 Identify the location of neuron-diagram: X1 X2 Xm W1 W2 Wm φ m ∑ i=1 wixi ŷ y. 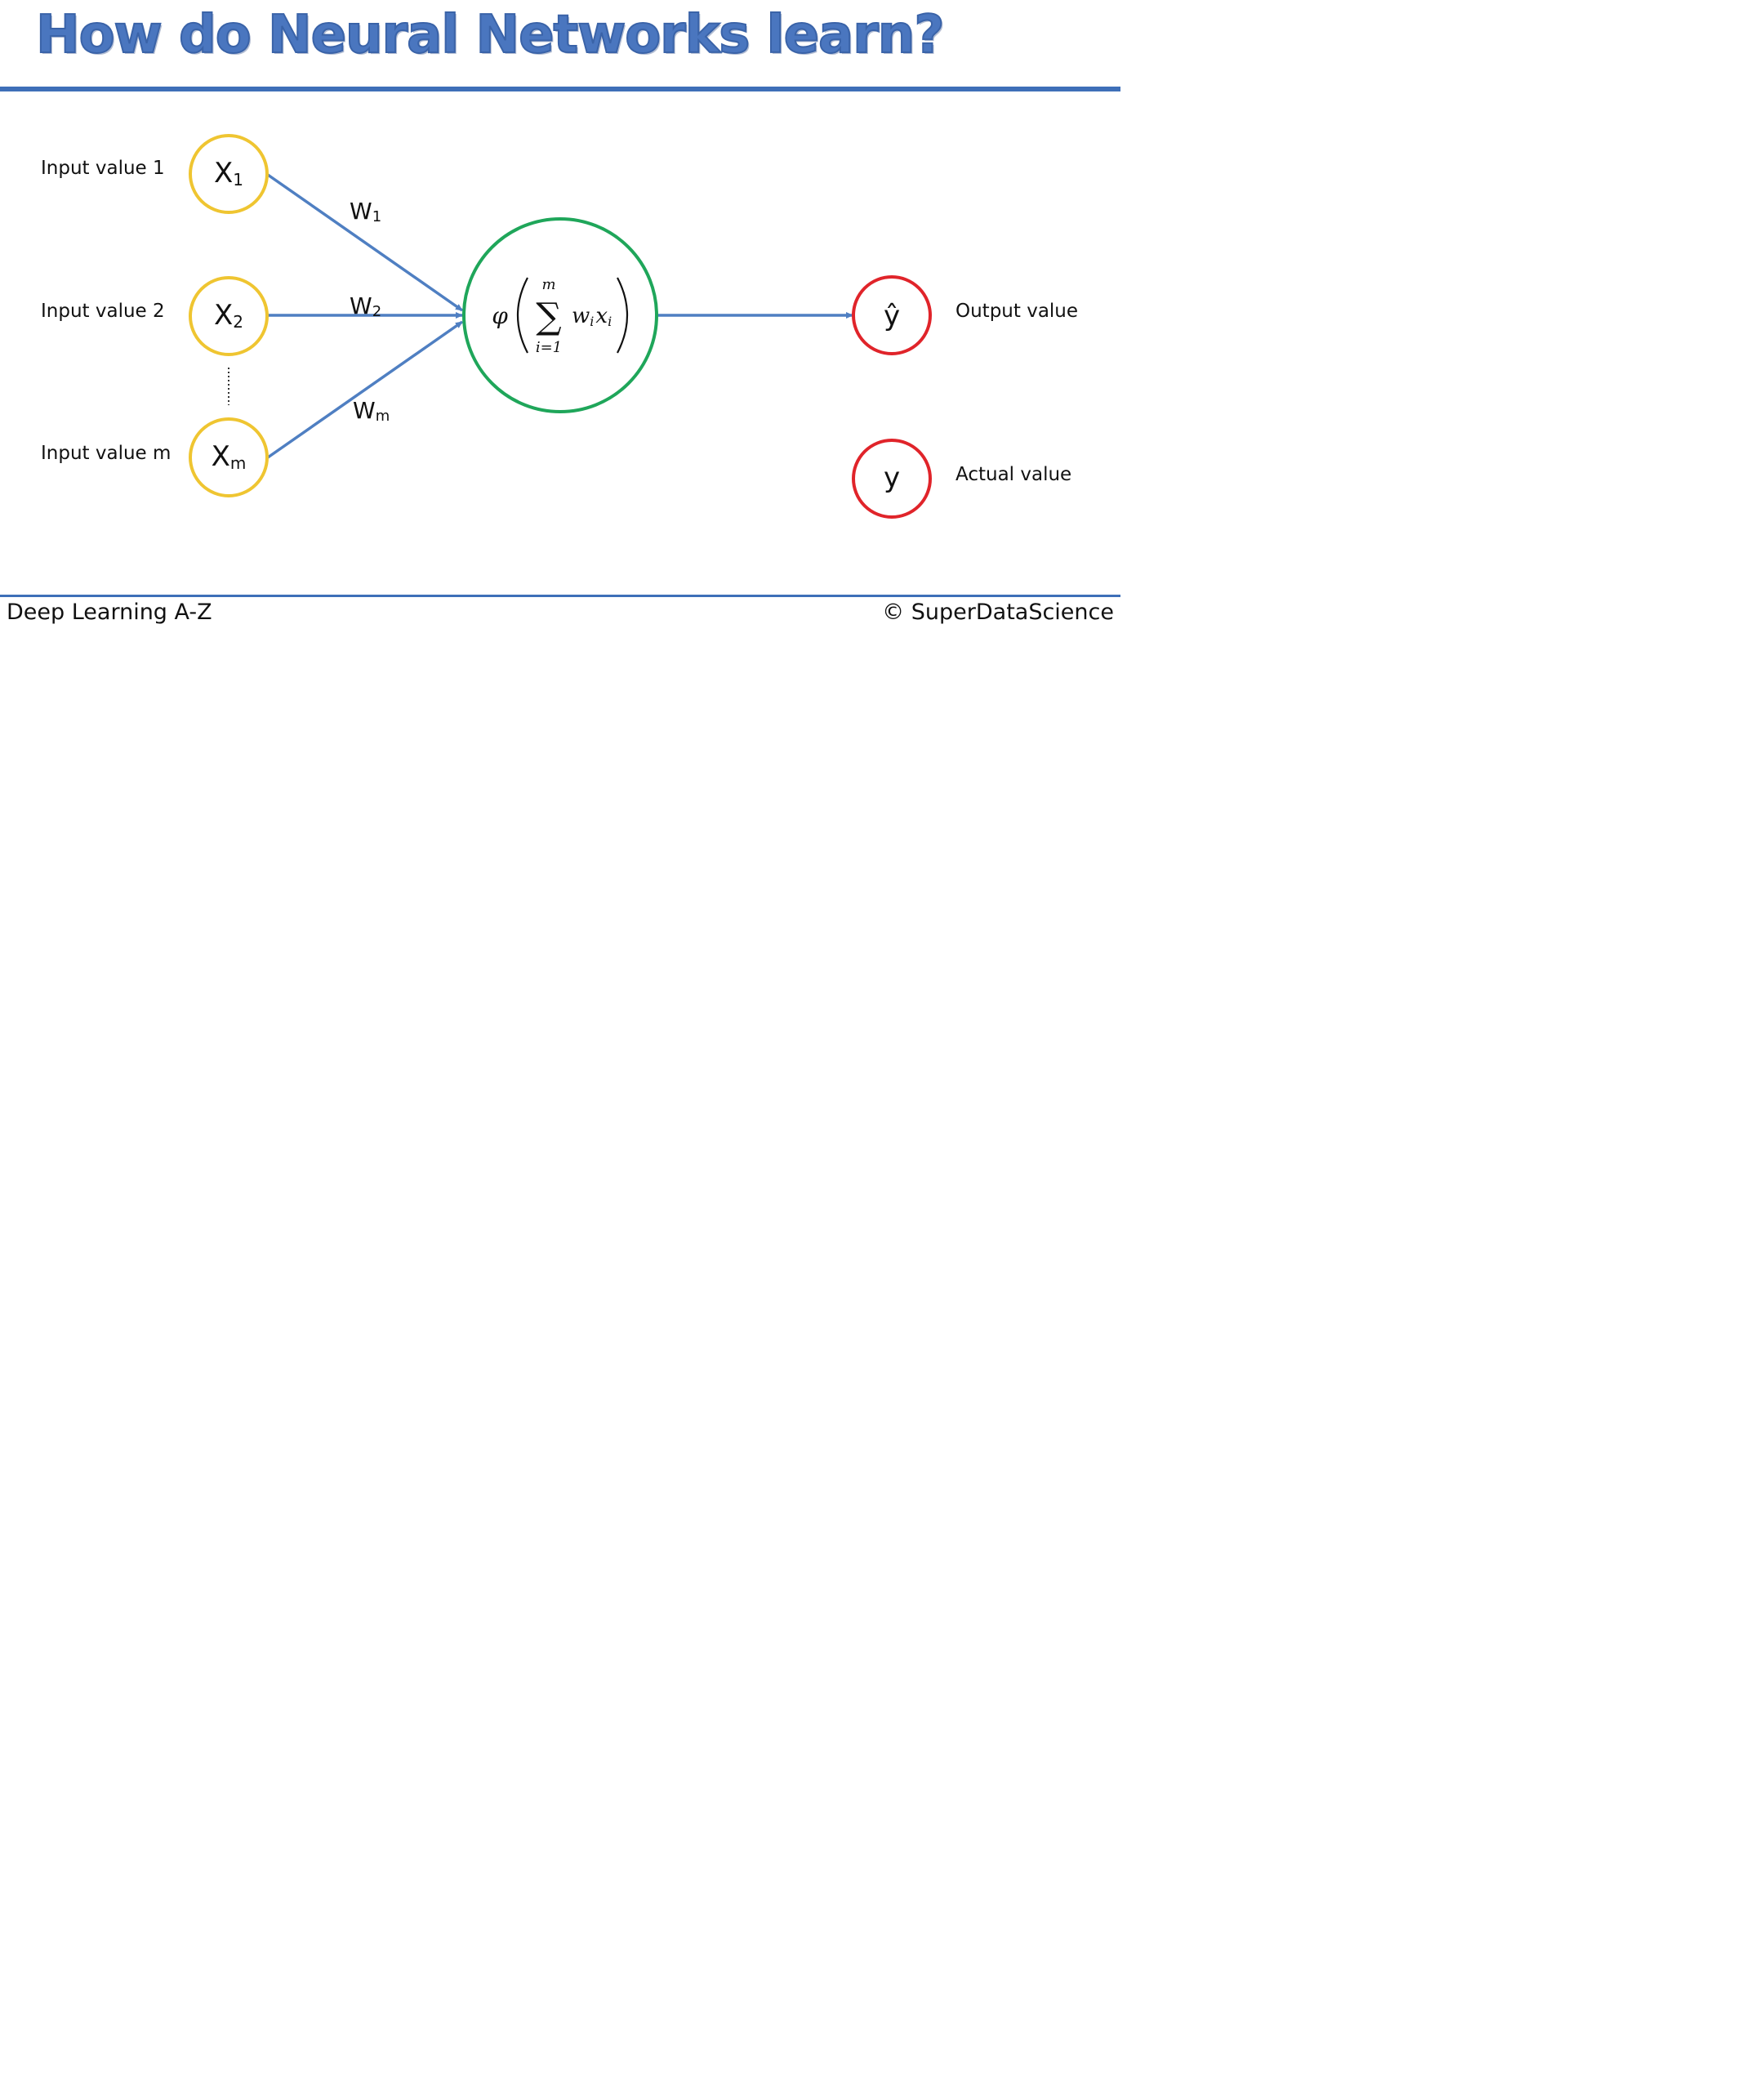
(560, 326).